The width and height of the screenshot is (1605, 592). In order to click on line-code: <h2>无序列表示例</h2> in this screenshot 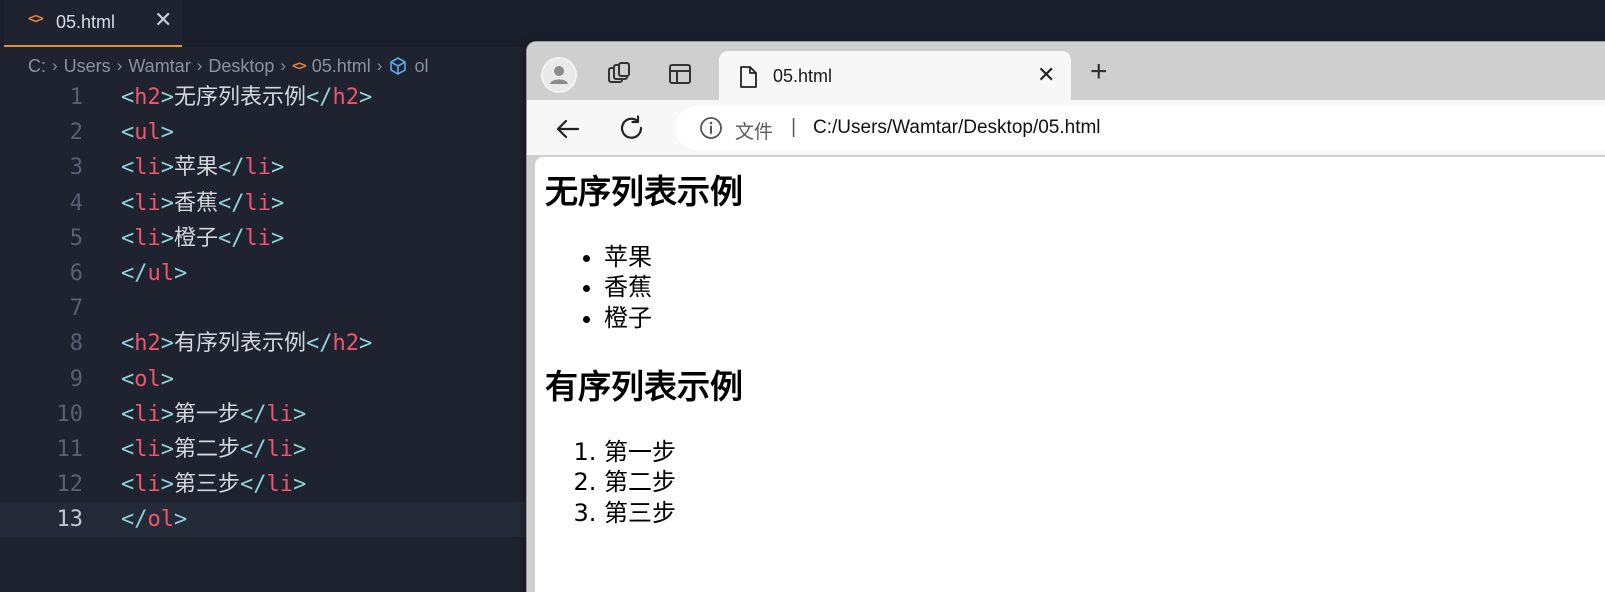, I will do `click(246, 97)`.